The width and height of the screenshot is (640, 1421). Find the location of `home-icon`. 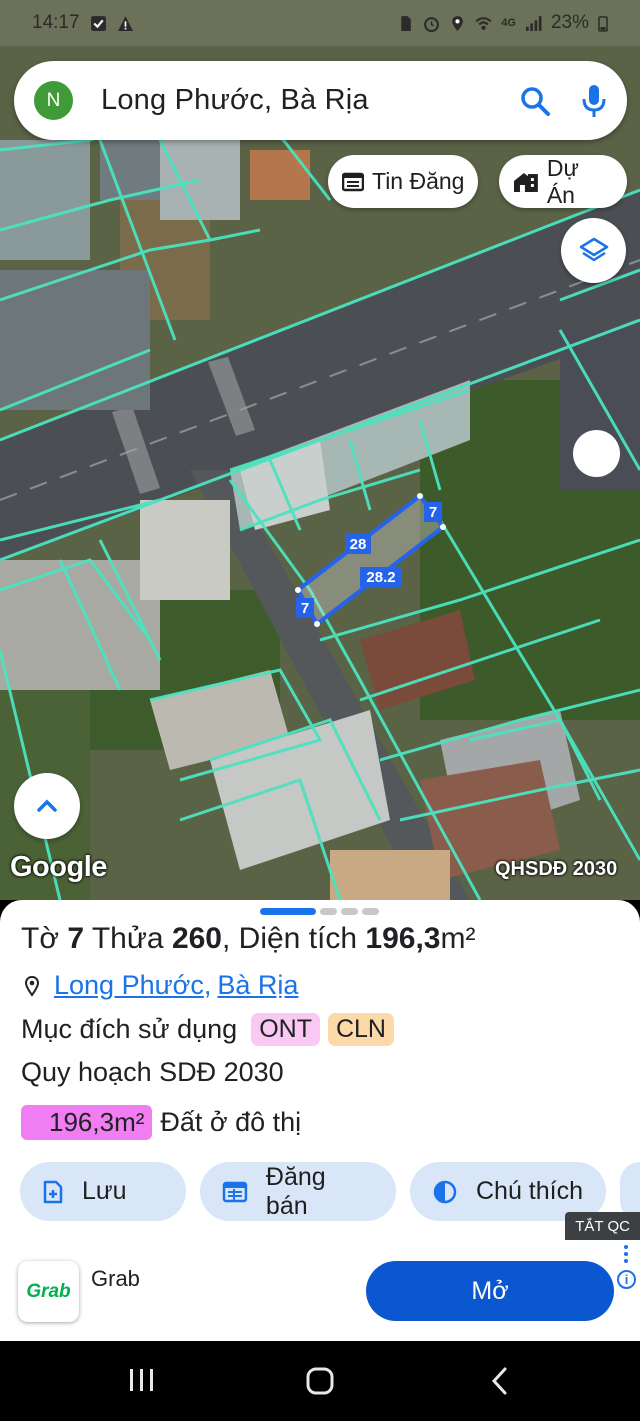

home-icon is located at coordinates (320, 1381).